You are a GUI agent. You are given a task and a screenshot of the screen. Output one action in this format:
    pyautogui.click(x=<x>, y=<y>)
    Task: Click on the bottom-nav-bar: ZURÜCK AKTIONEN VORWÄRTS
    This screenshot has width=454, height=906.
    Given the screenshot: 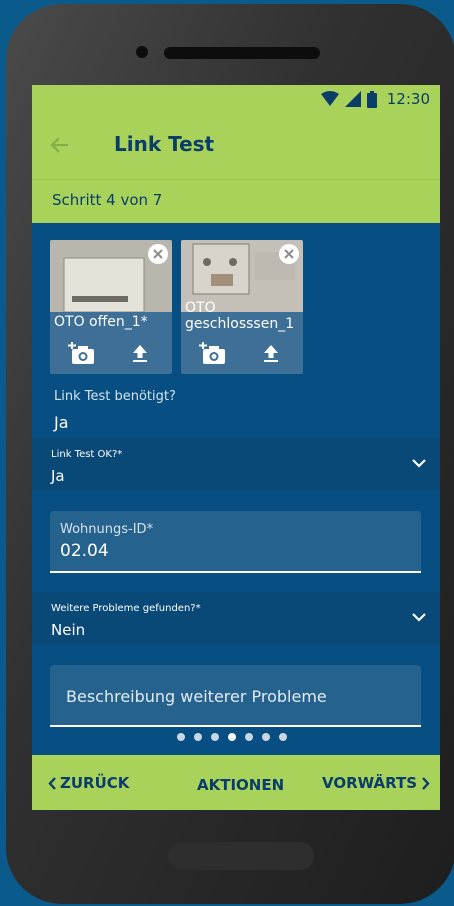 What is the action you would take?
    pyautogui.click(x=236, y=782)
    